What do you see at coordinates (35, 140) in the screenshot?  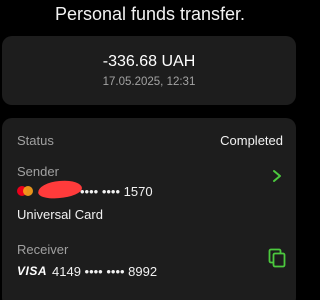 I see `status-label: Status` at bounding box center [35, 140].